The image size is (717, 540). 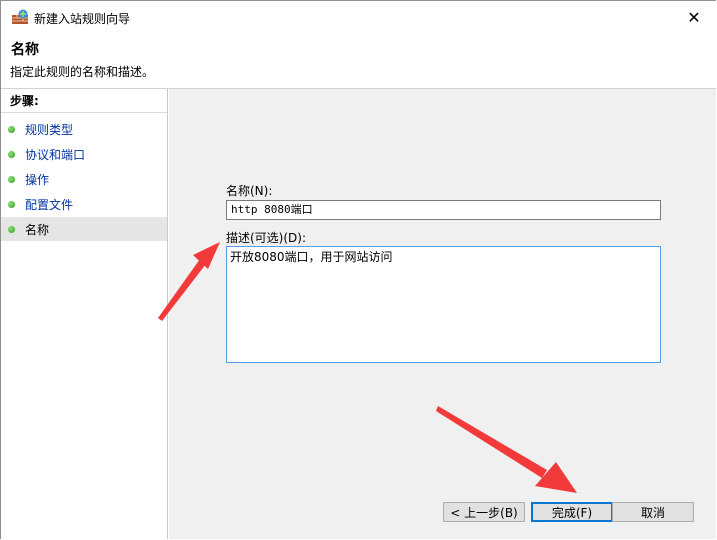 What do you see at coordinates (249, 191) in the screenshot?
I see `name-label: 名称(N):` at bounding box center [249, 191].